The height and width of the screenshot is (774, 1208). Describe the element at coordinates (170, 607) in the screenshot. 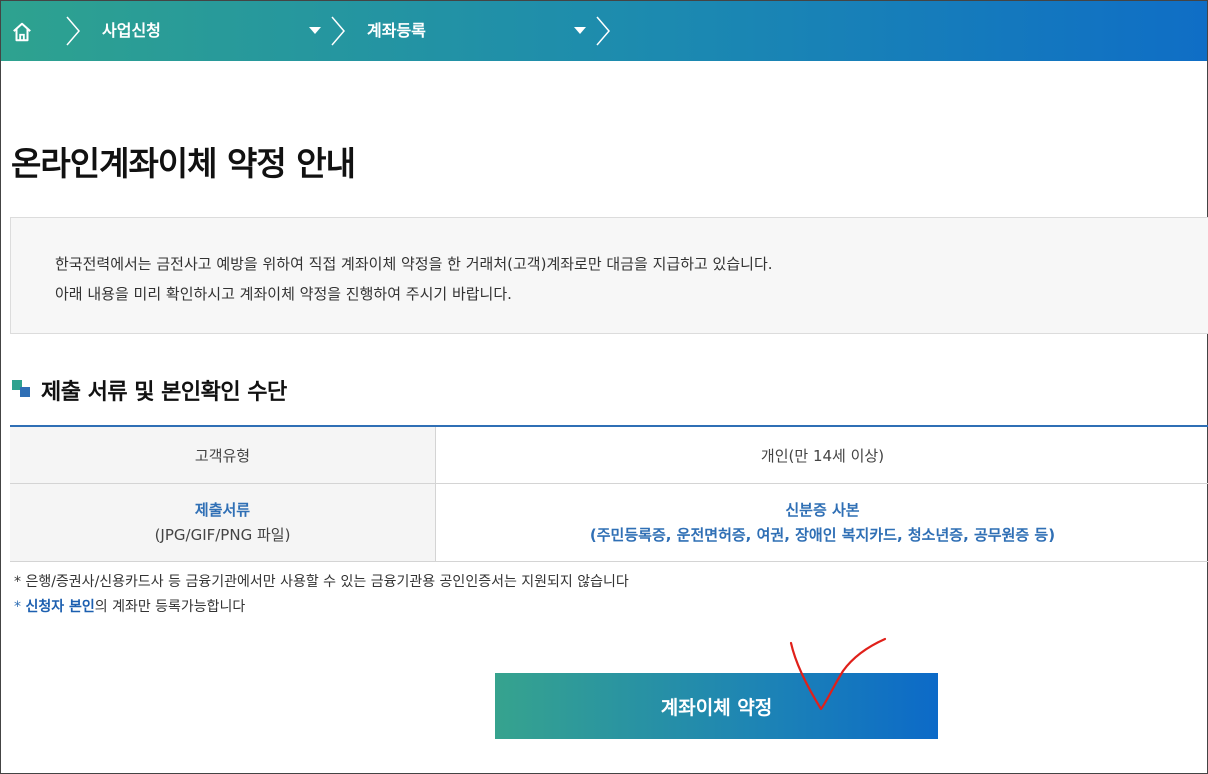

I see `note-suffix: 의 계좌만 등록가능합니다` at that location.